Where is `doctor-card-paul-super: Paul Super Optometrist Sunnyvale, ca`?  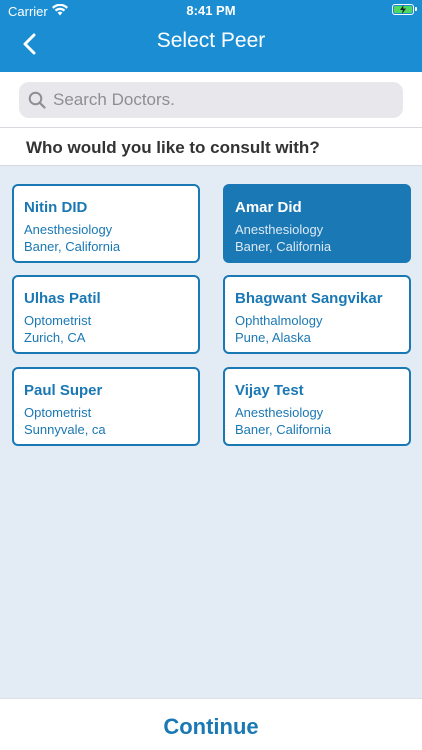 doctor-card-paul-super: Paul Super Optometrist Sunnyvale, ca is located at coordinates (106, 406).